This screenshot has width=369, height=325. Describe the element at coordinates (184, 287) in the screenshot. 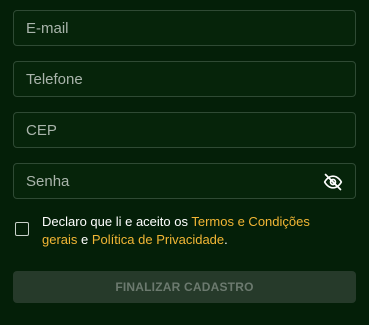

I see `finalize-signup-button: FINALIZAR CADASTRO` at that location.